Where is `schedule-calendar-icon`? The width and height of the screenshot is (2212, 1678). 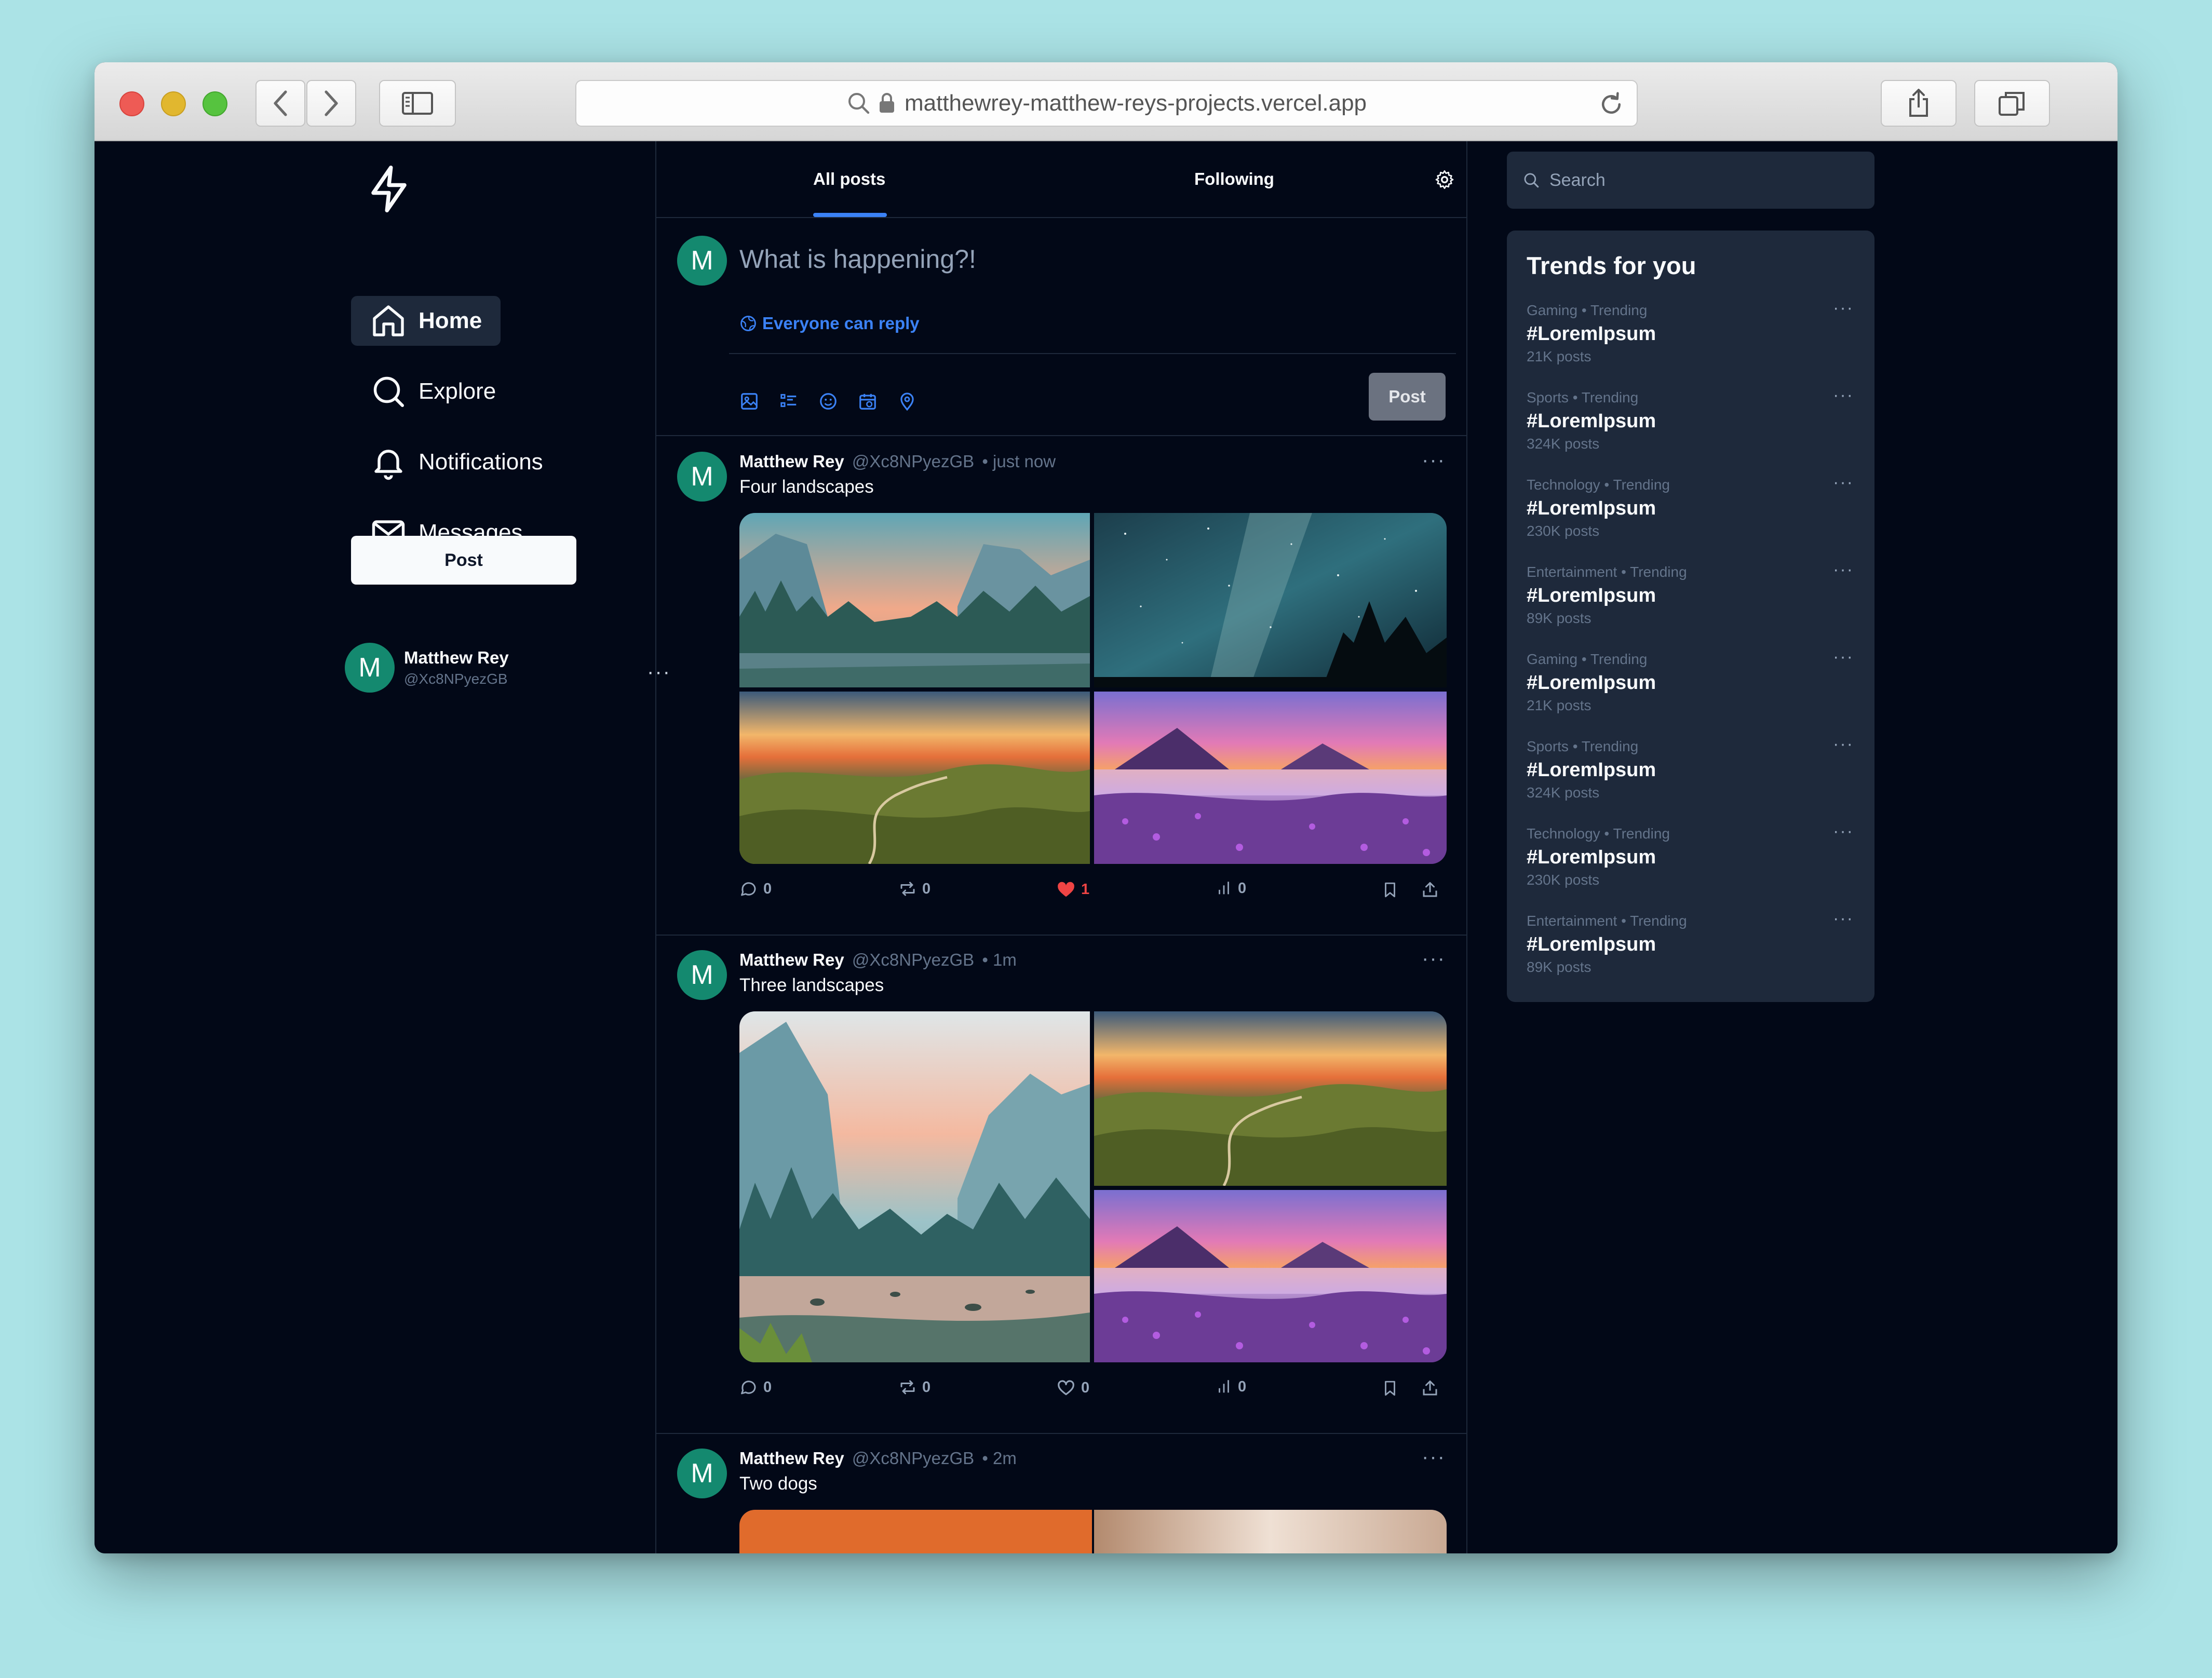
schedule-calendar-icon is located at coordinates (868, 401).